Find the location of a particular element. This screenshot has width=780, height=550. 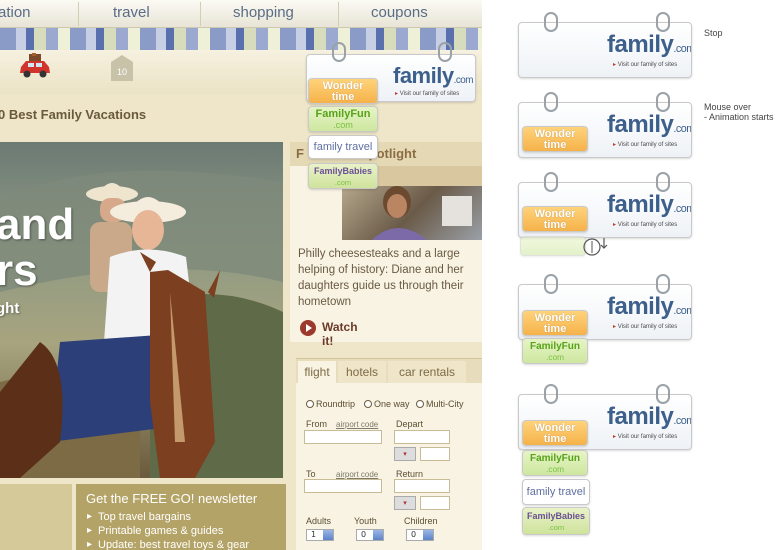

adults-stepper: 1 is located at coordinates (320, 535).